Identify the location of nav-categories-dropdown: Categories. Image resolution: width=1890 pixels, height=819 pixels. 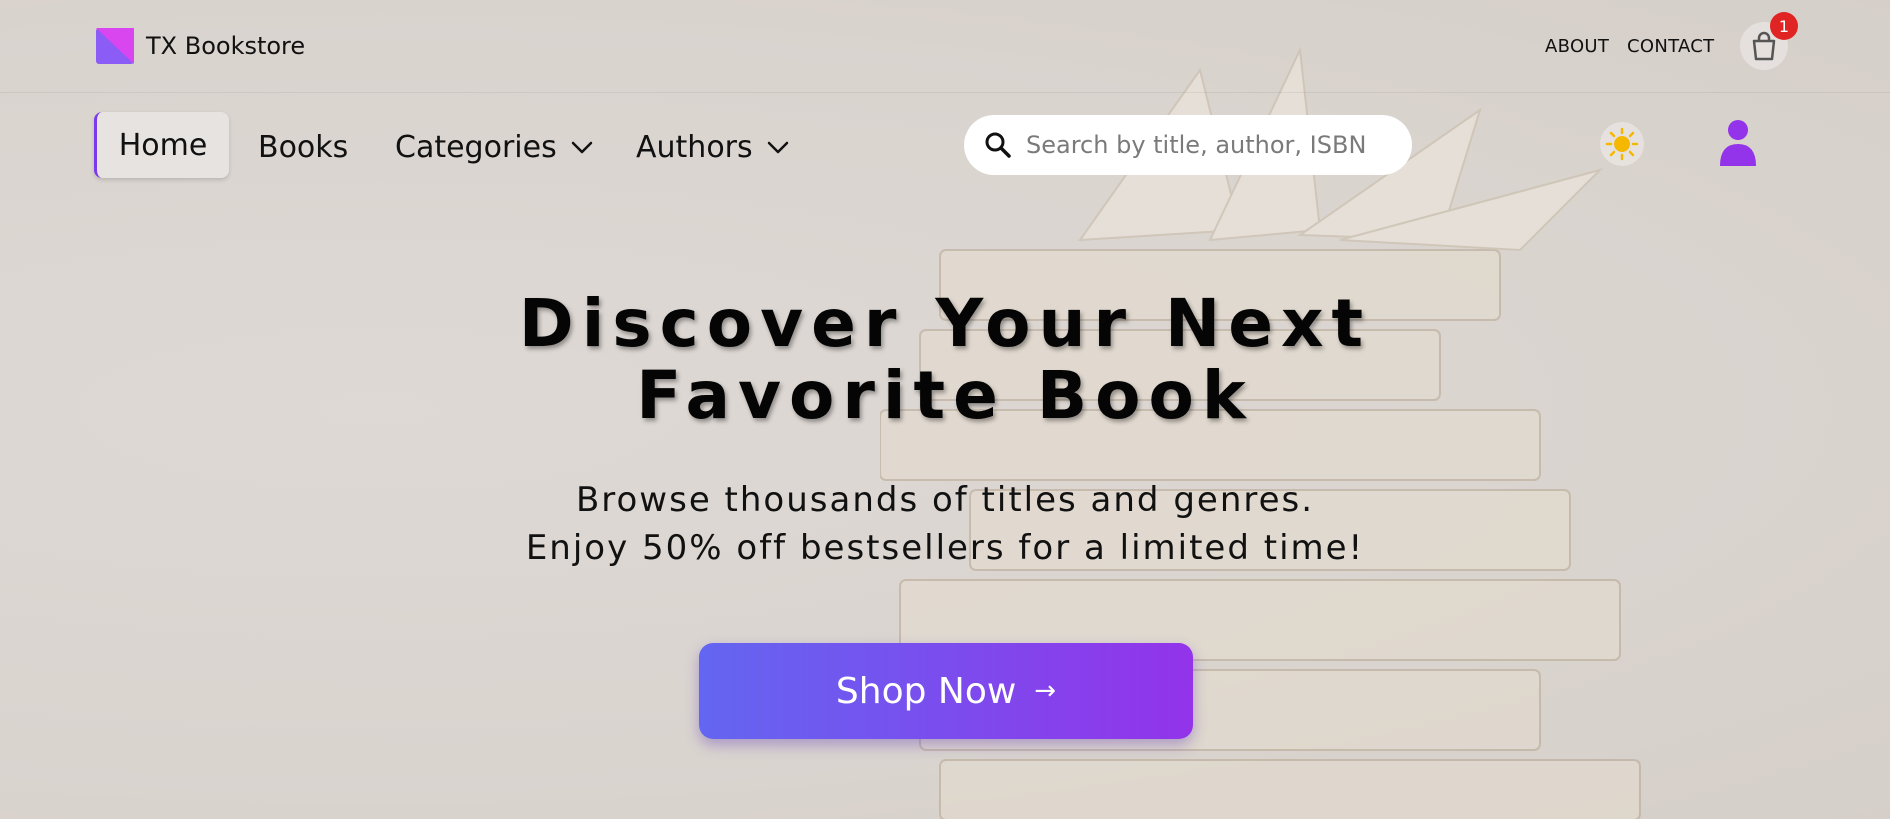
(494, 147).